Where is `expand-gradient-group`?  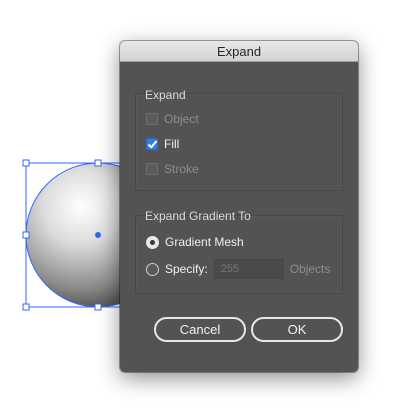 expand-gradient-group is located at coordinates (239, 254).